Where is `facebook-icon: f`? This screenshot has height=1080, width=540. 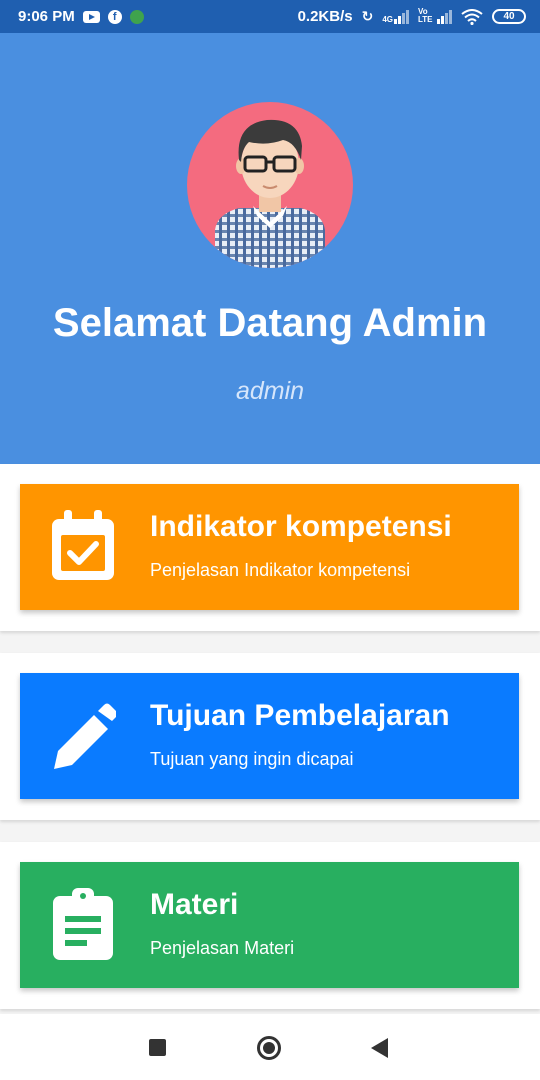
facebook-icon: f is located at coordinates (114, 16).